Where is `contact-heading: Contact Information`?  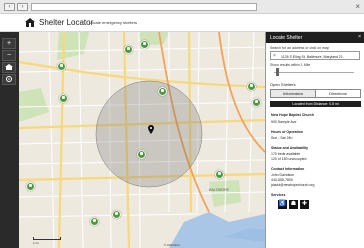
contact-heading: Contact Information is located at coordinates (288, 169).